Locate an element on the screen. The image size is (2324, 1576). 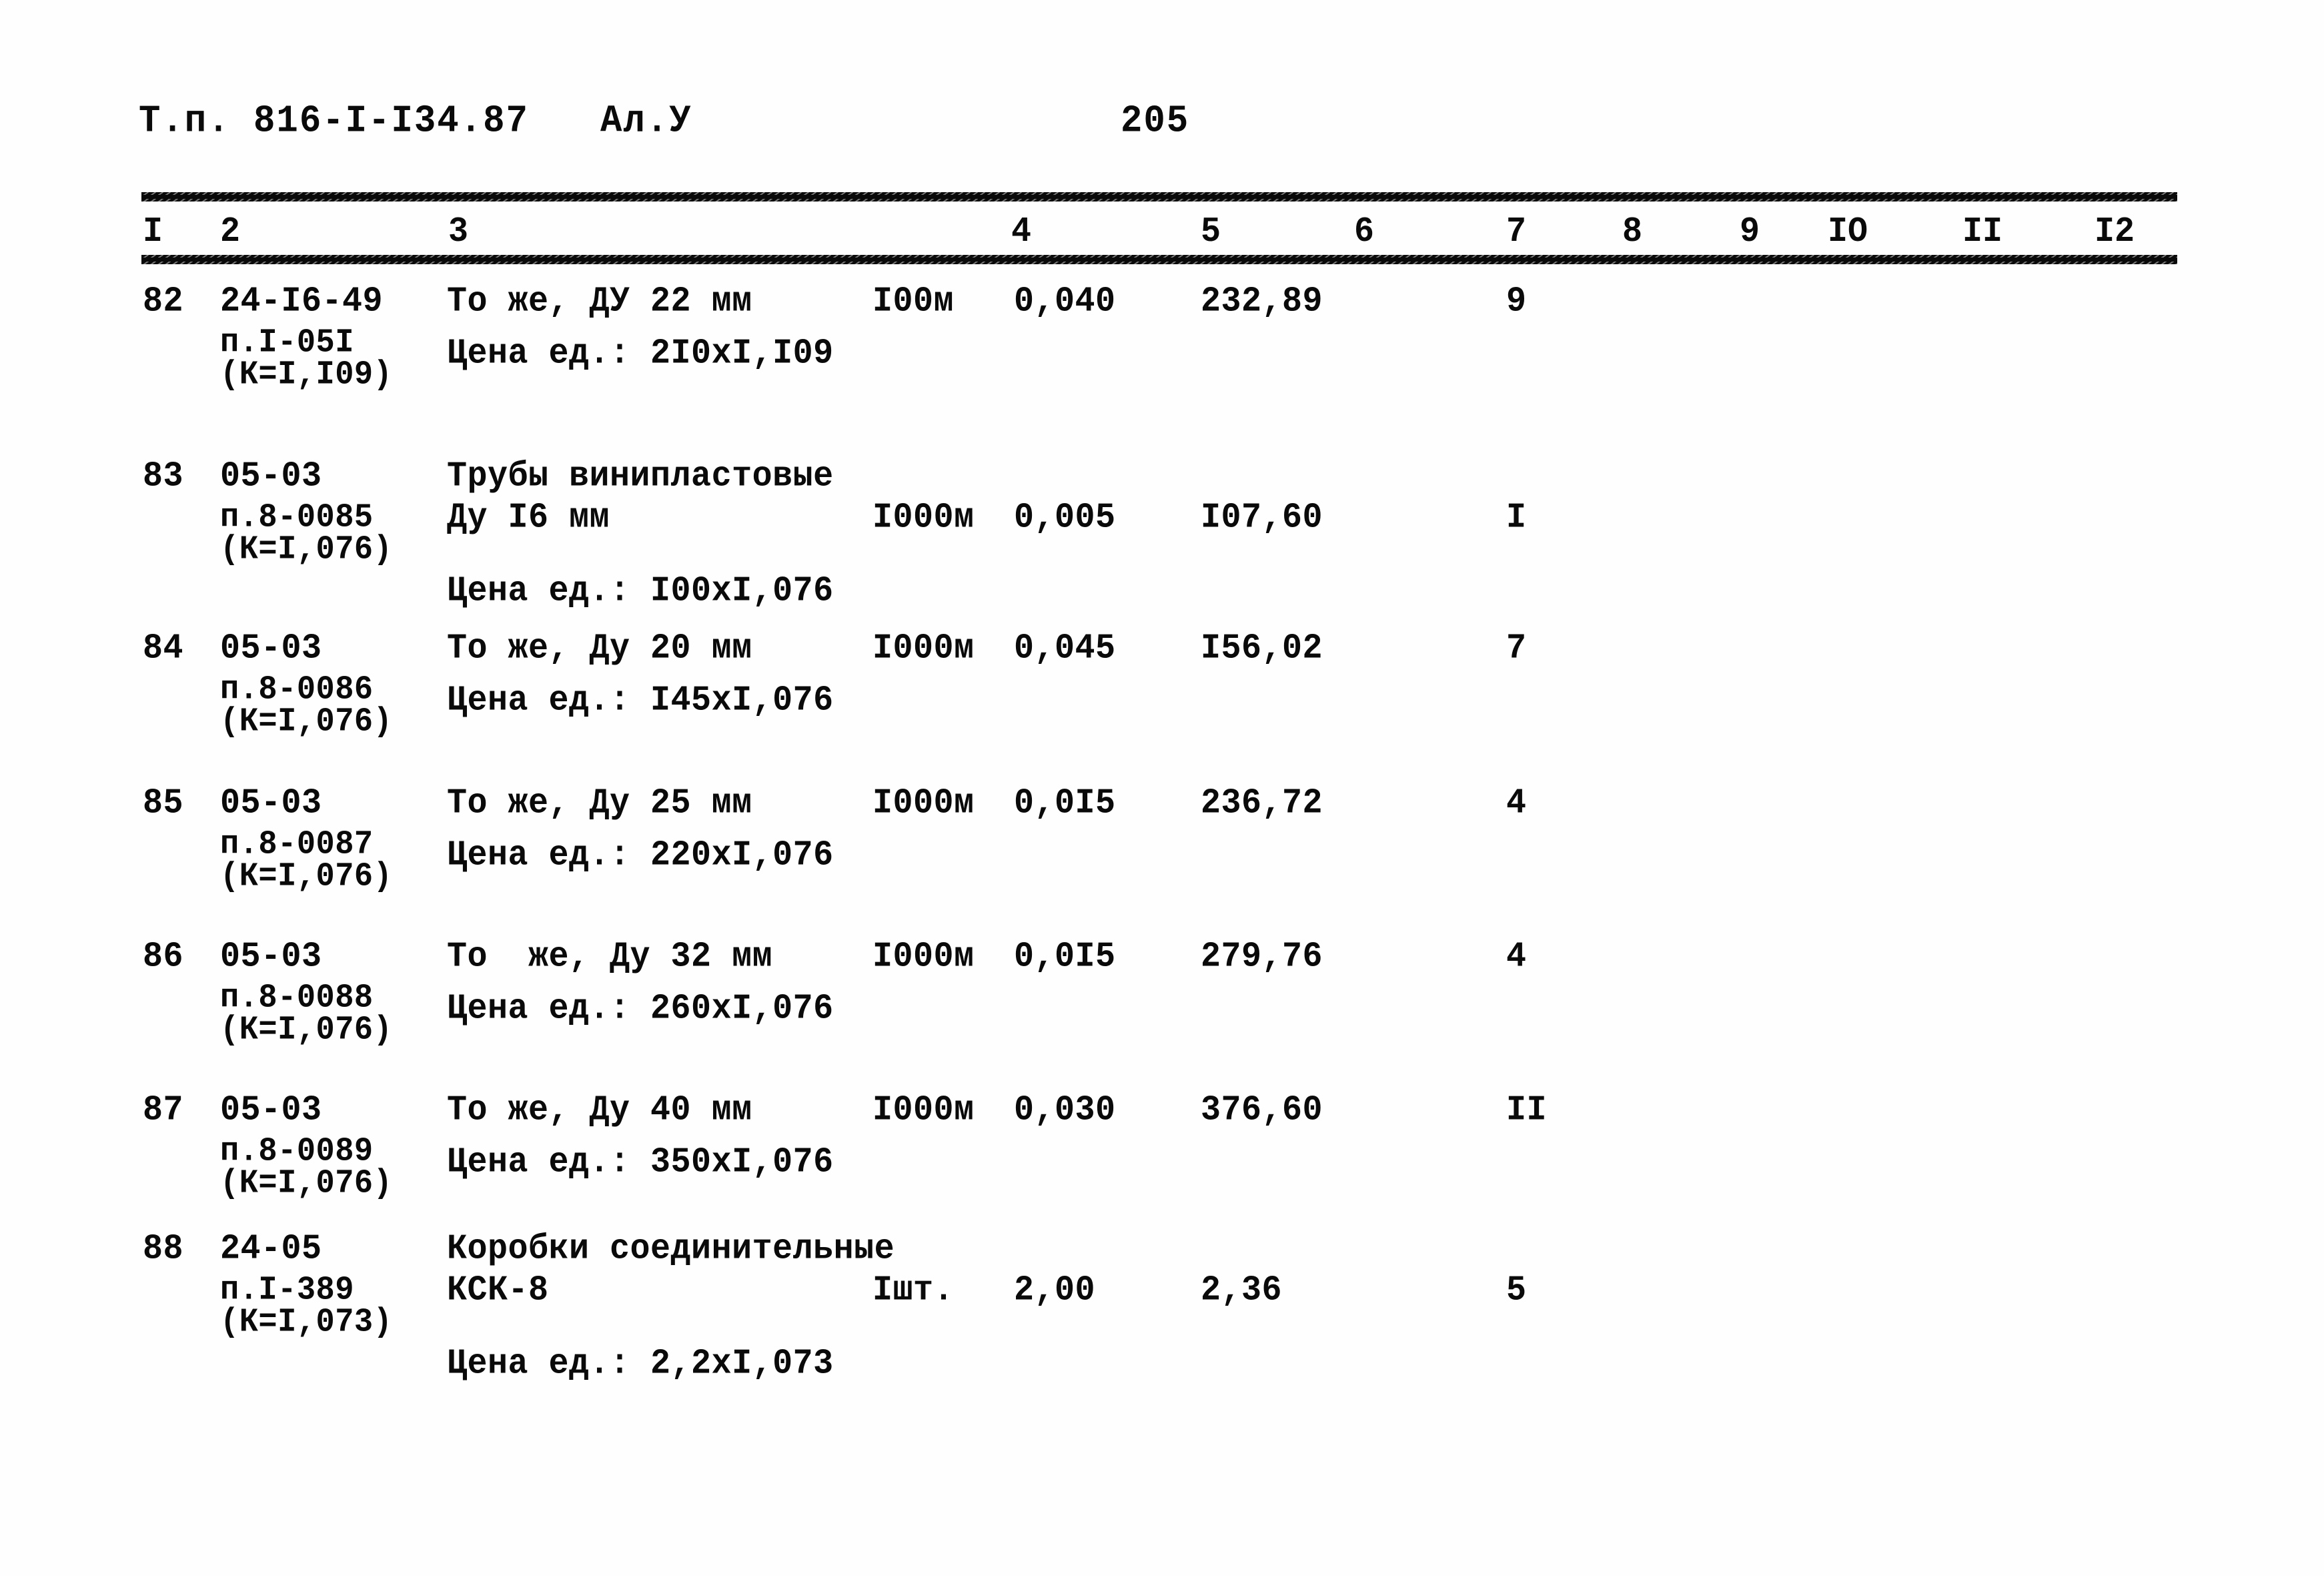
row-norm-code: 24-I6-49 is located at coordinates (302, 302).